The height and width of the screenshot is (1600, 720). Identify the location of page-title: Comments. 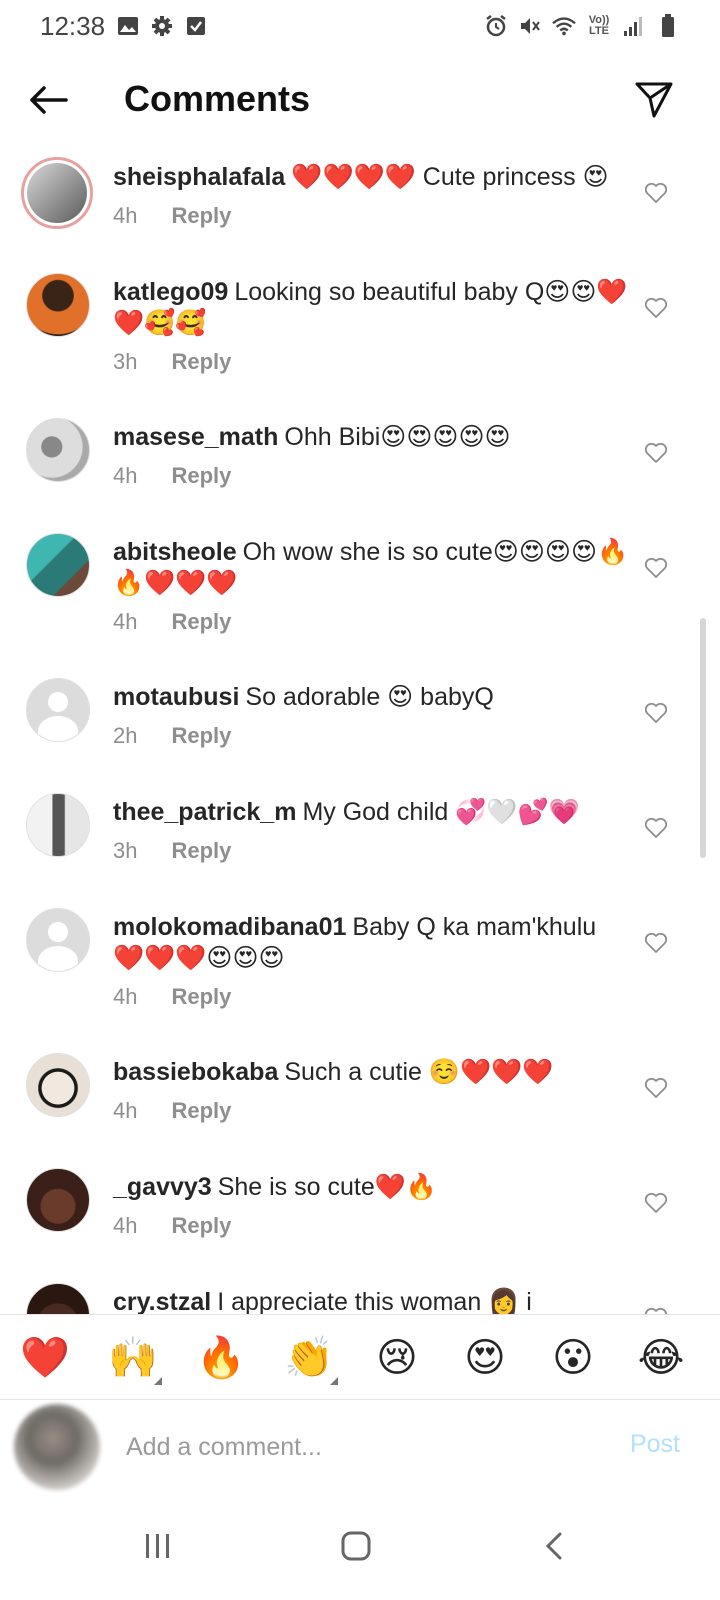
(217, 98).